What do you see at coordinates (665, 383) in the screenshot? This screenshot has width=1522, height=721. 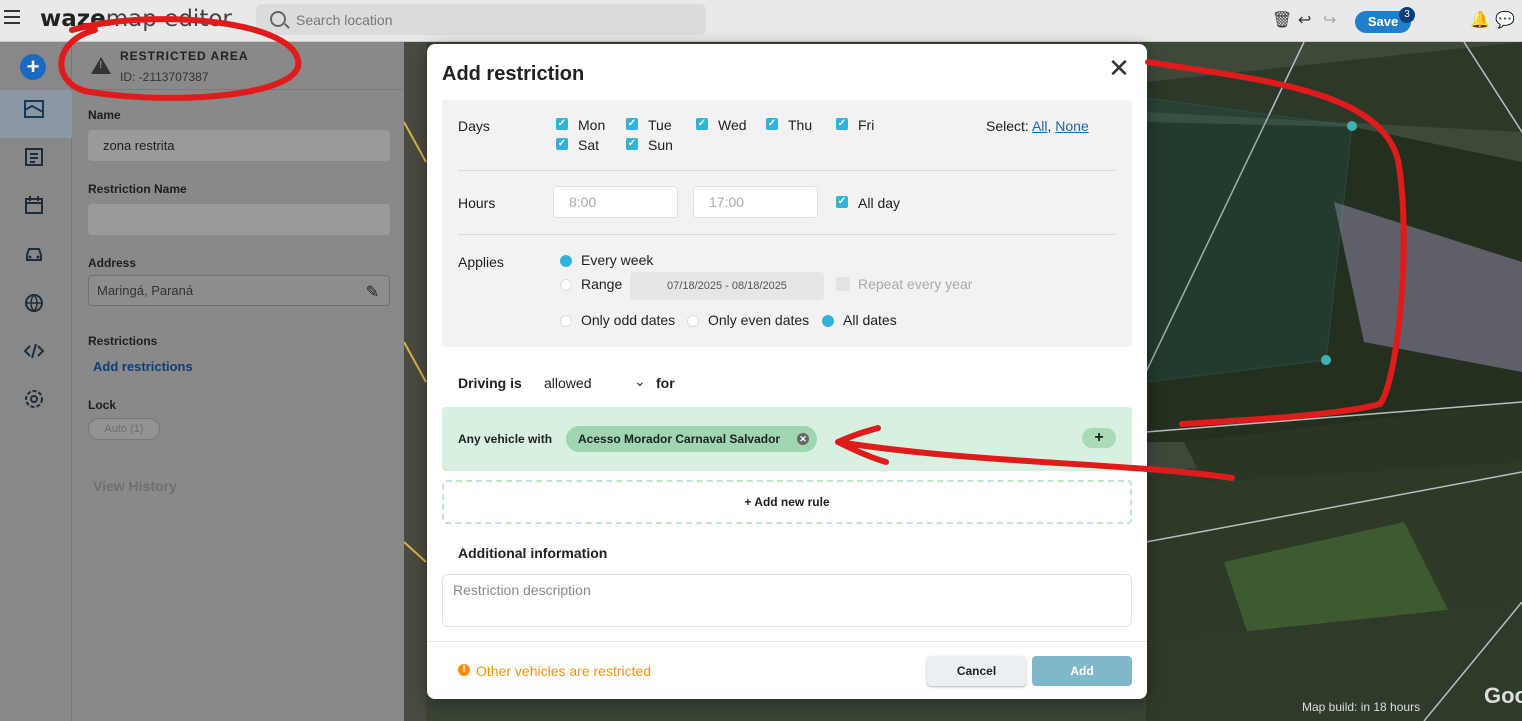 I see `for-label: for` at bounding box center [665, 383].